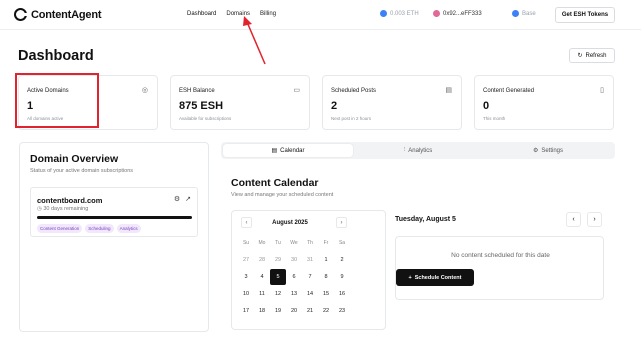  I want to click on logo: ContentAgent, so click(58, 14).